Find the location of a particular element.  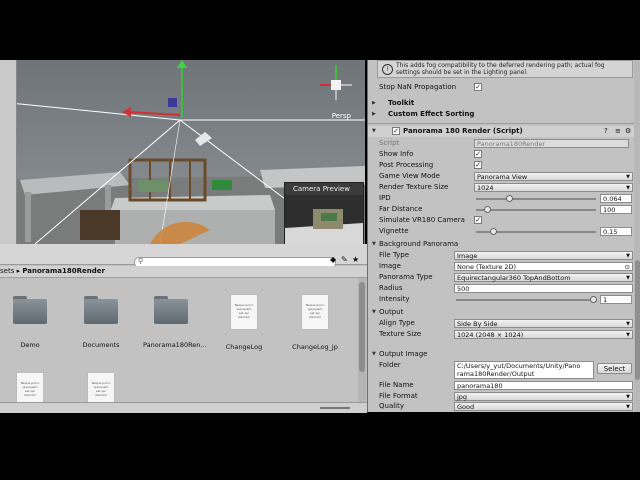

perspective-label: Persp is located at coordinates (341, 116).